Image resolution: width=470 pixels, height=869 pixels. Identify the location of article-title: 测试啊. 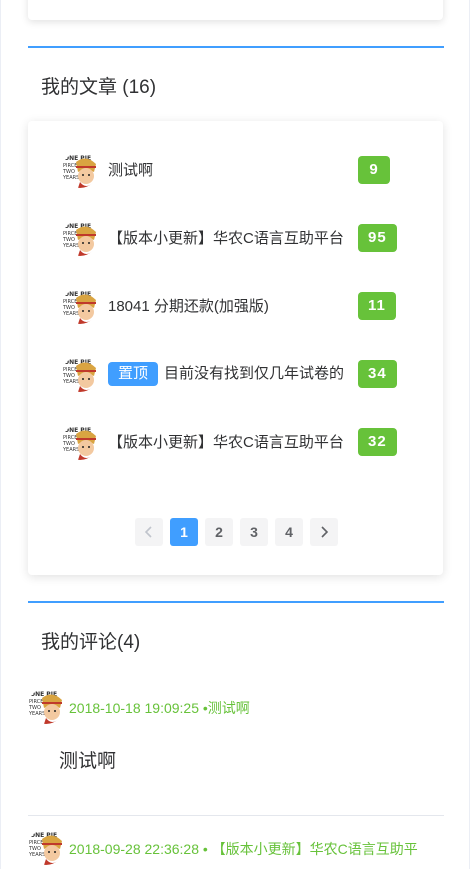
(228, 171).